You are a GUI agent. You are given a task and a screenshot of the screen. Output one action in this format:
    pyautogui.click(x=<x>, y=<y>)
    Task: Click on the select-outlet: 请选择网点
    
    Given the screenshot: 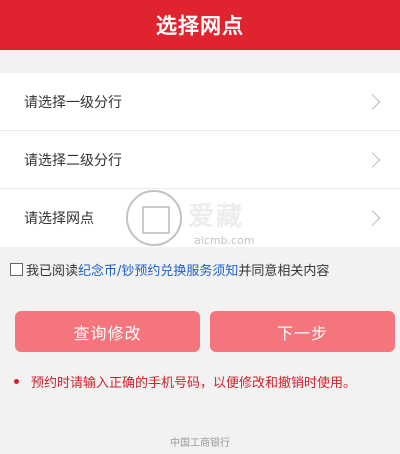 What is the action you would take?
    pyautogui.click(x=200, y=218)
    